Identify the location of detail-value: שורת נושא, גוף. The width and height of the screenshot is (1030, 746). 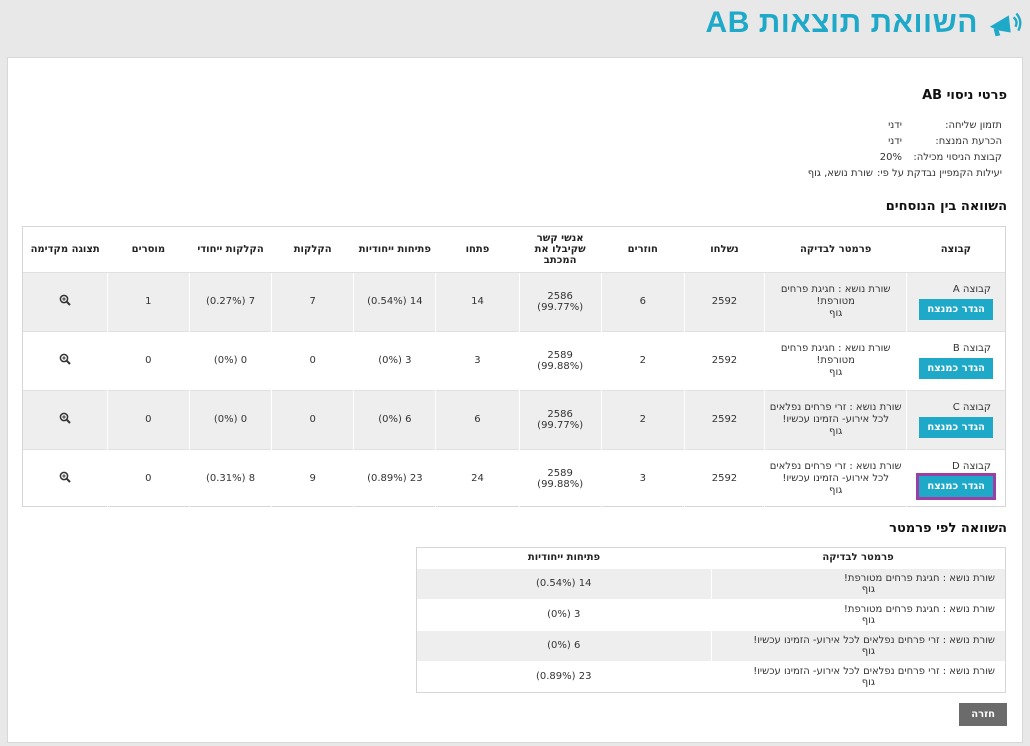
(840, 173).